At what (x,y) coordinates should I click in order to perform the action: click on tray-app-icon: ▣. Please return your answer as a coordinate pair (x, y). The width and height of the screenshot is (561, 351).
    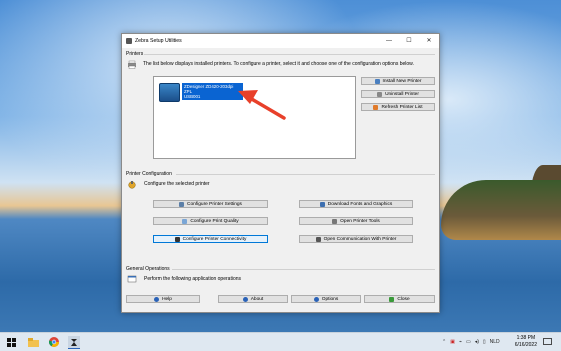
    Looking at the image, I should click on (452, 342).